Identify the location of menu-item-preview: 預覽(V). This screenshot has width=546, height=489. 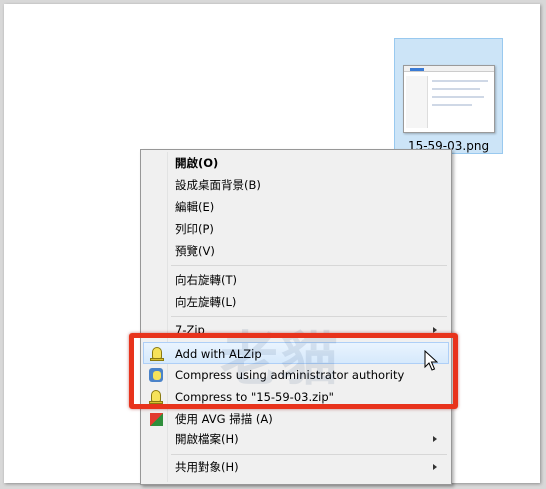
(296, 251).